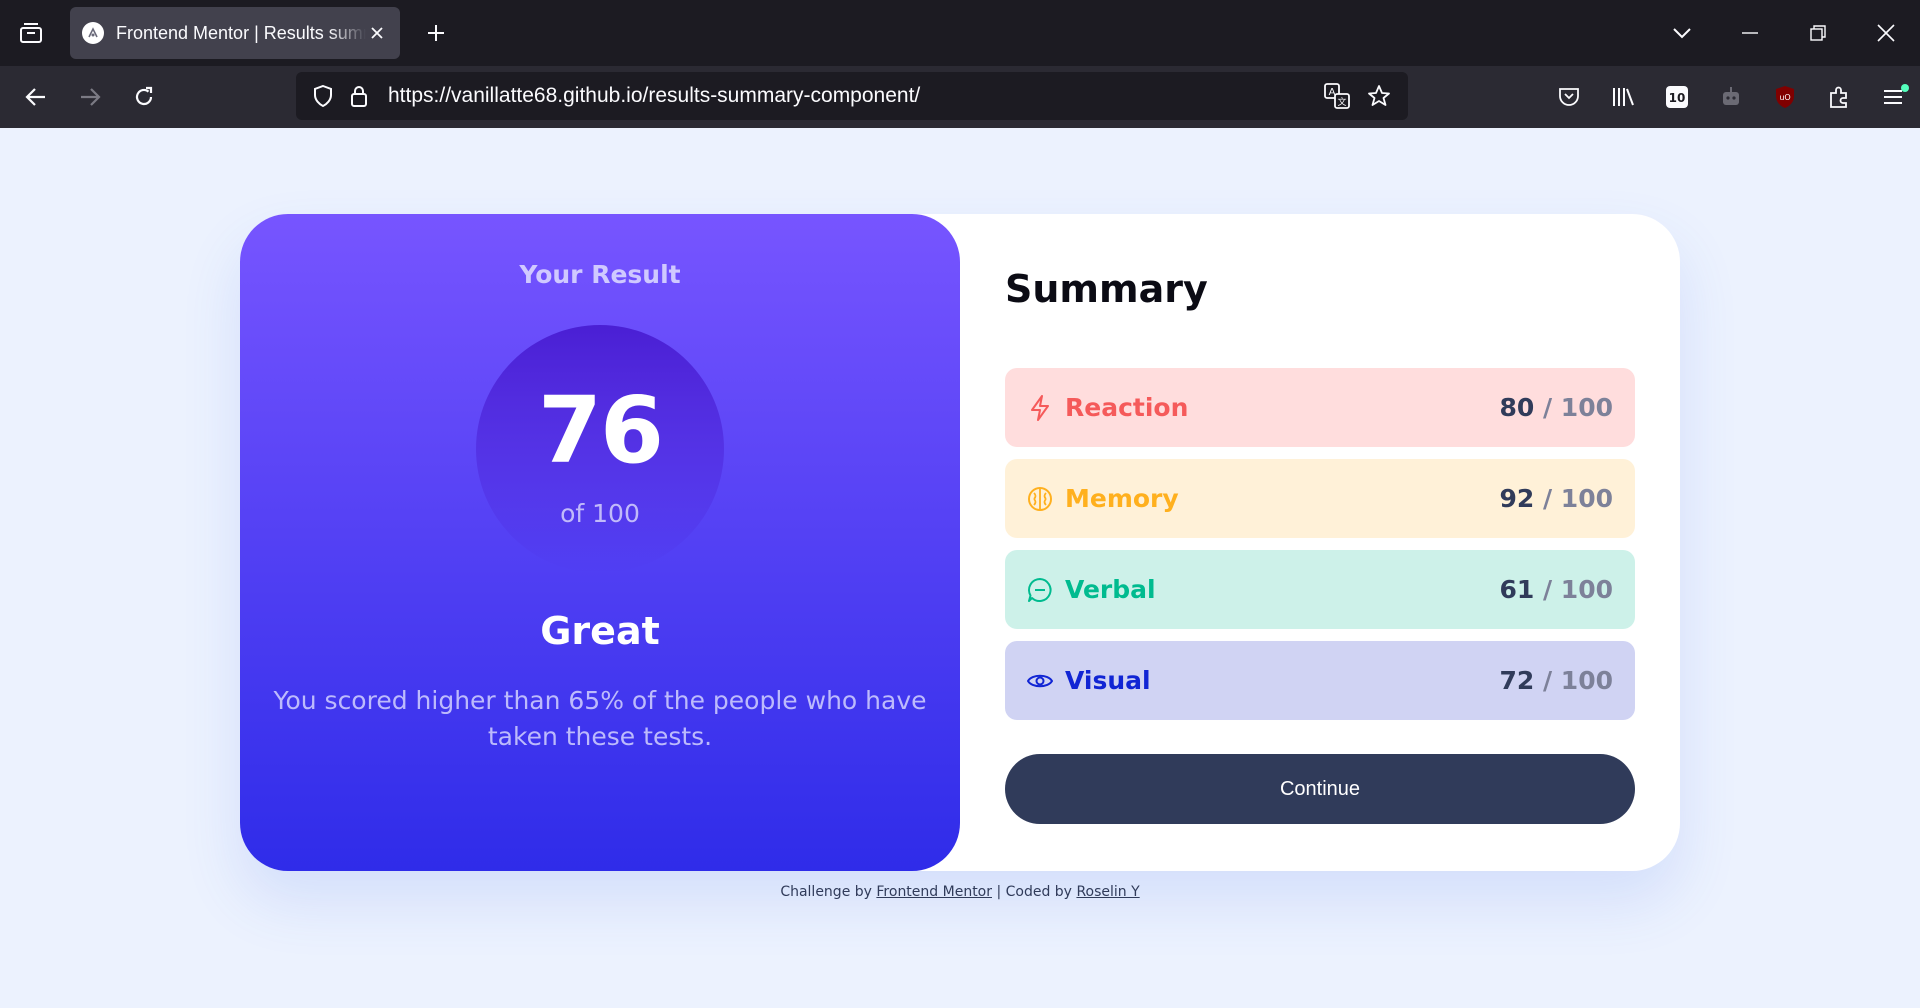 The height and width of the screenshot is (1008, 1920). I want to click on eye-icon, so click(1040, 681).